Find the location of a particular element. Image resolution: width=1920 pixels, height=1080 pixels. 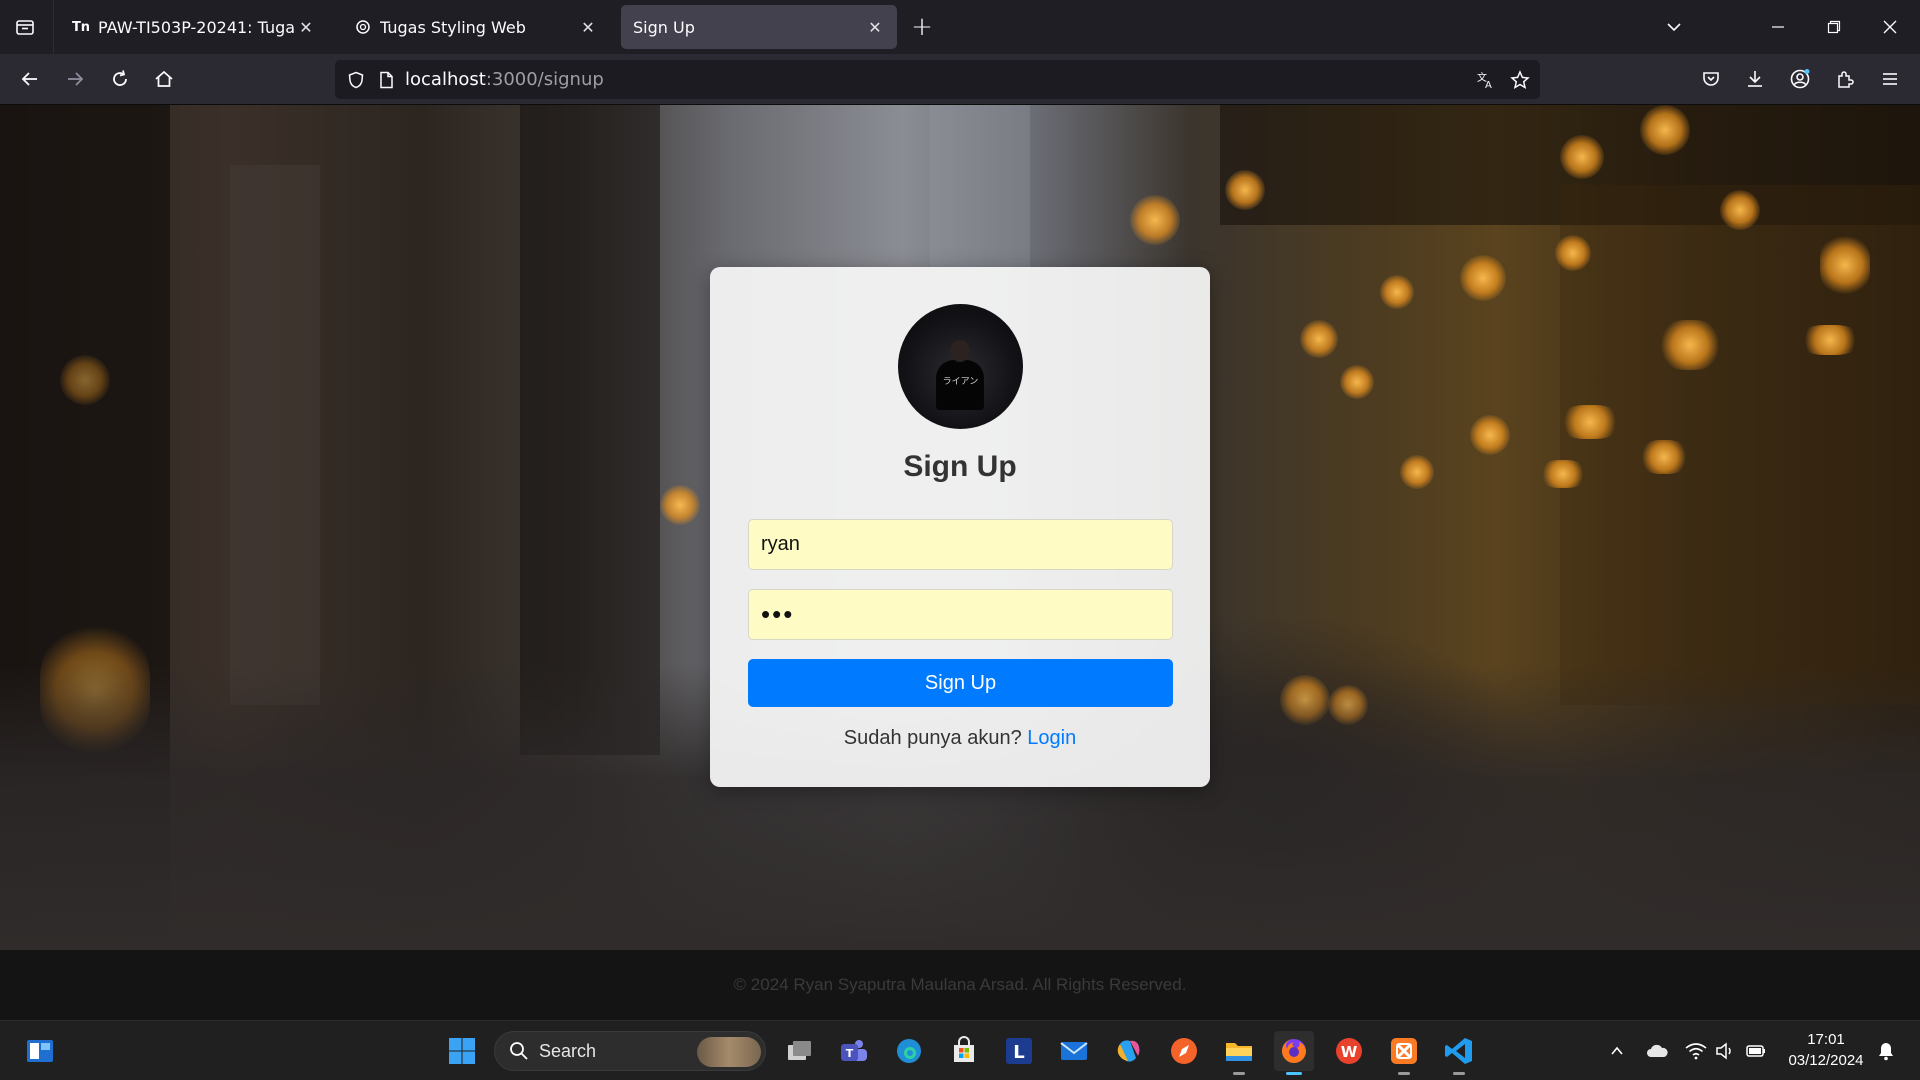

l-app-icon: L is located at coordinates (1019, 1051).